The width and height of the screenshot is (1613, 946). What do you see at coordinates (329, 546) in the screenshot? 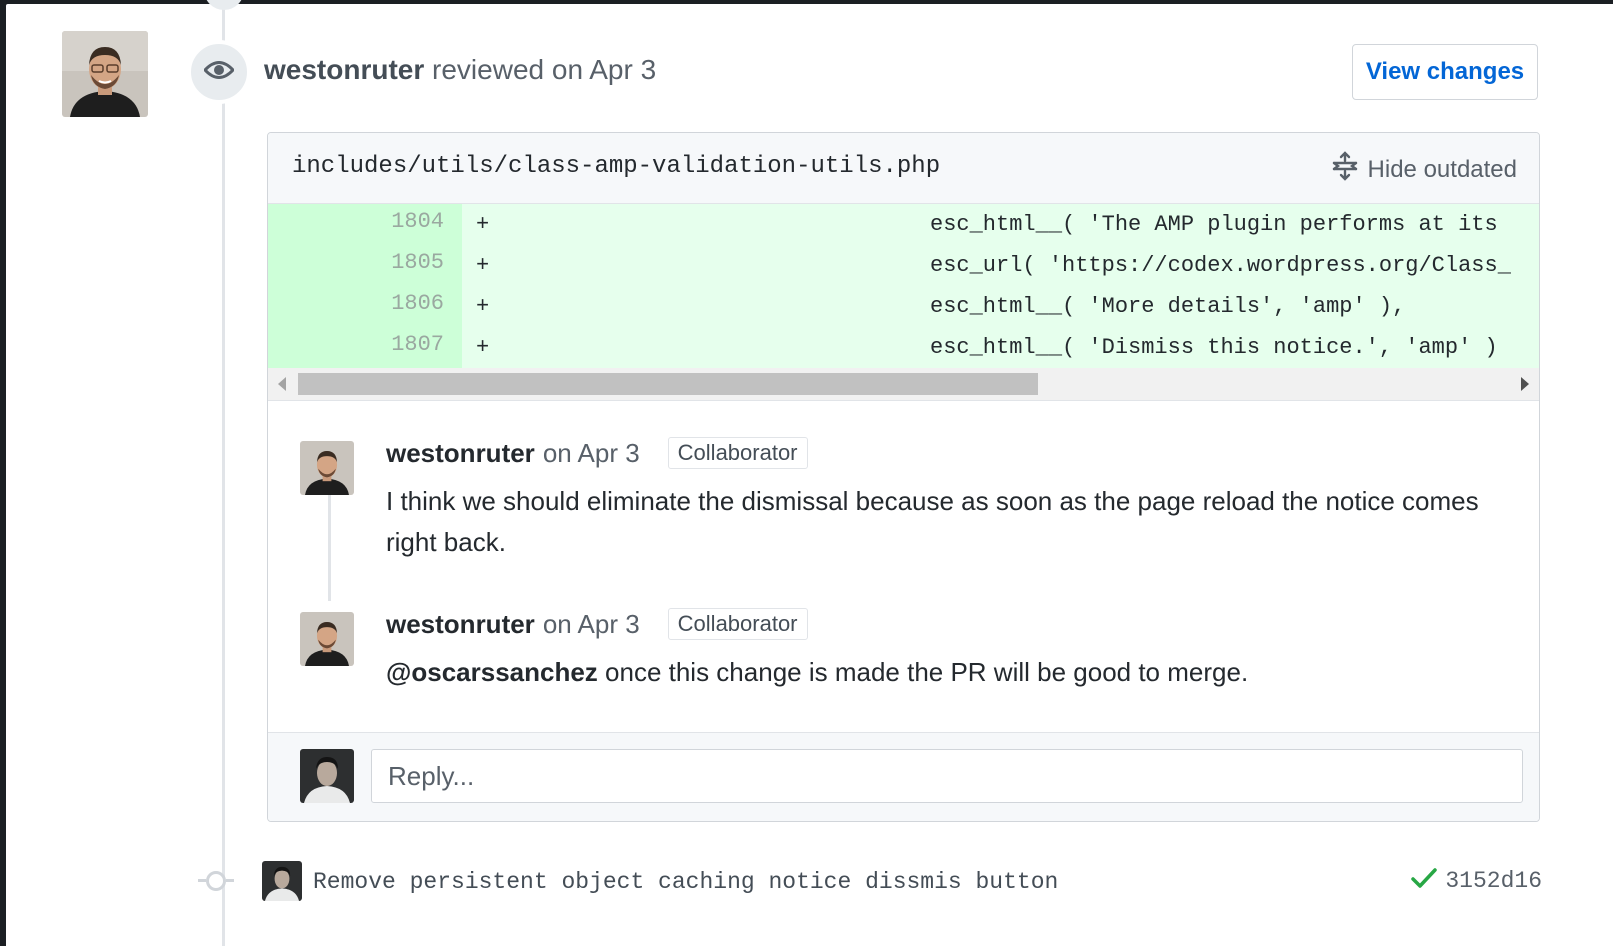
I see `thread-connector` at bounding box center [329, 546].